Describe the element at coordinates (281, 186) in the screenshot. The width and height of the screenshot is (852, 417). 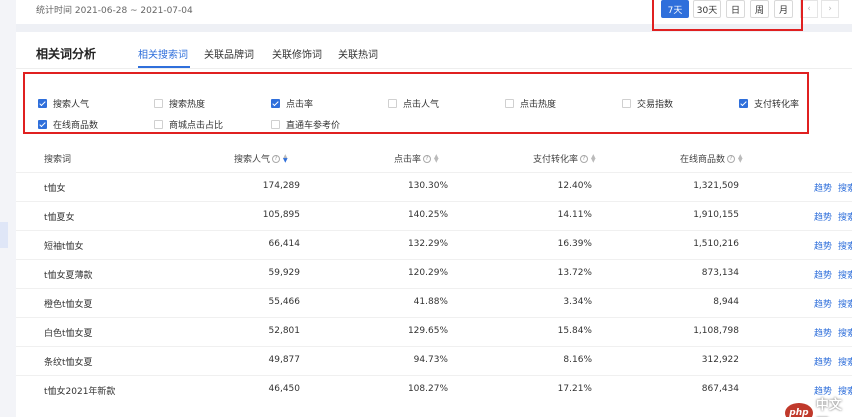
I see `cell-popularity: 174,289` at that location.